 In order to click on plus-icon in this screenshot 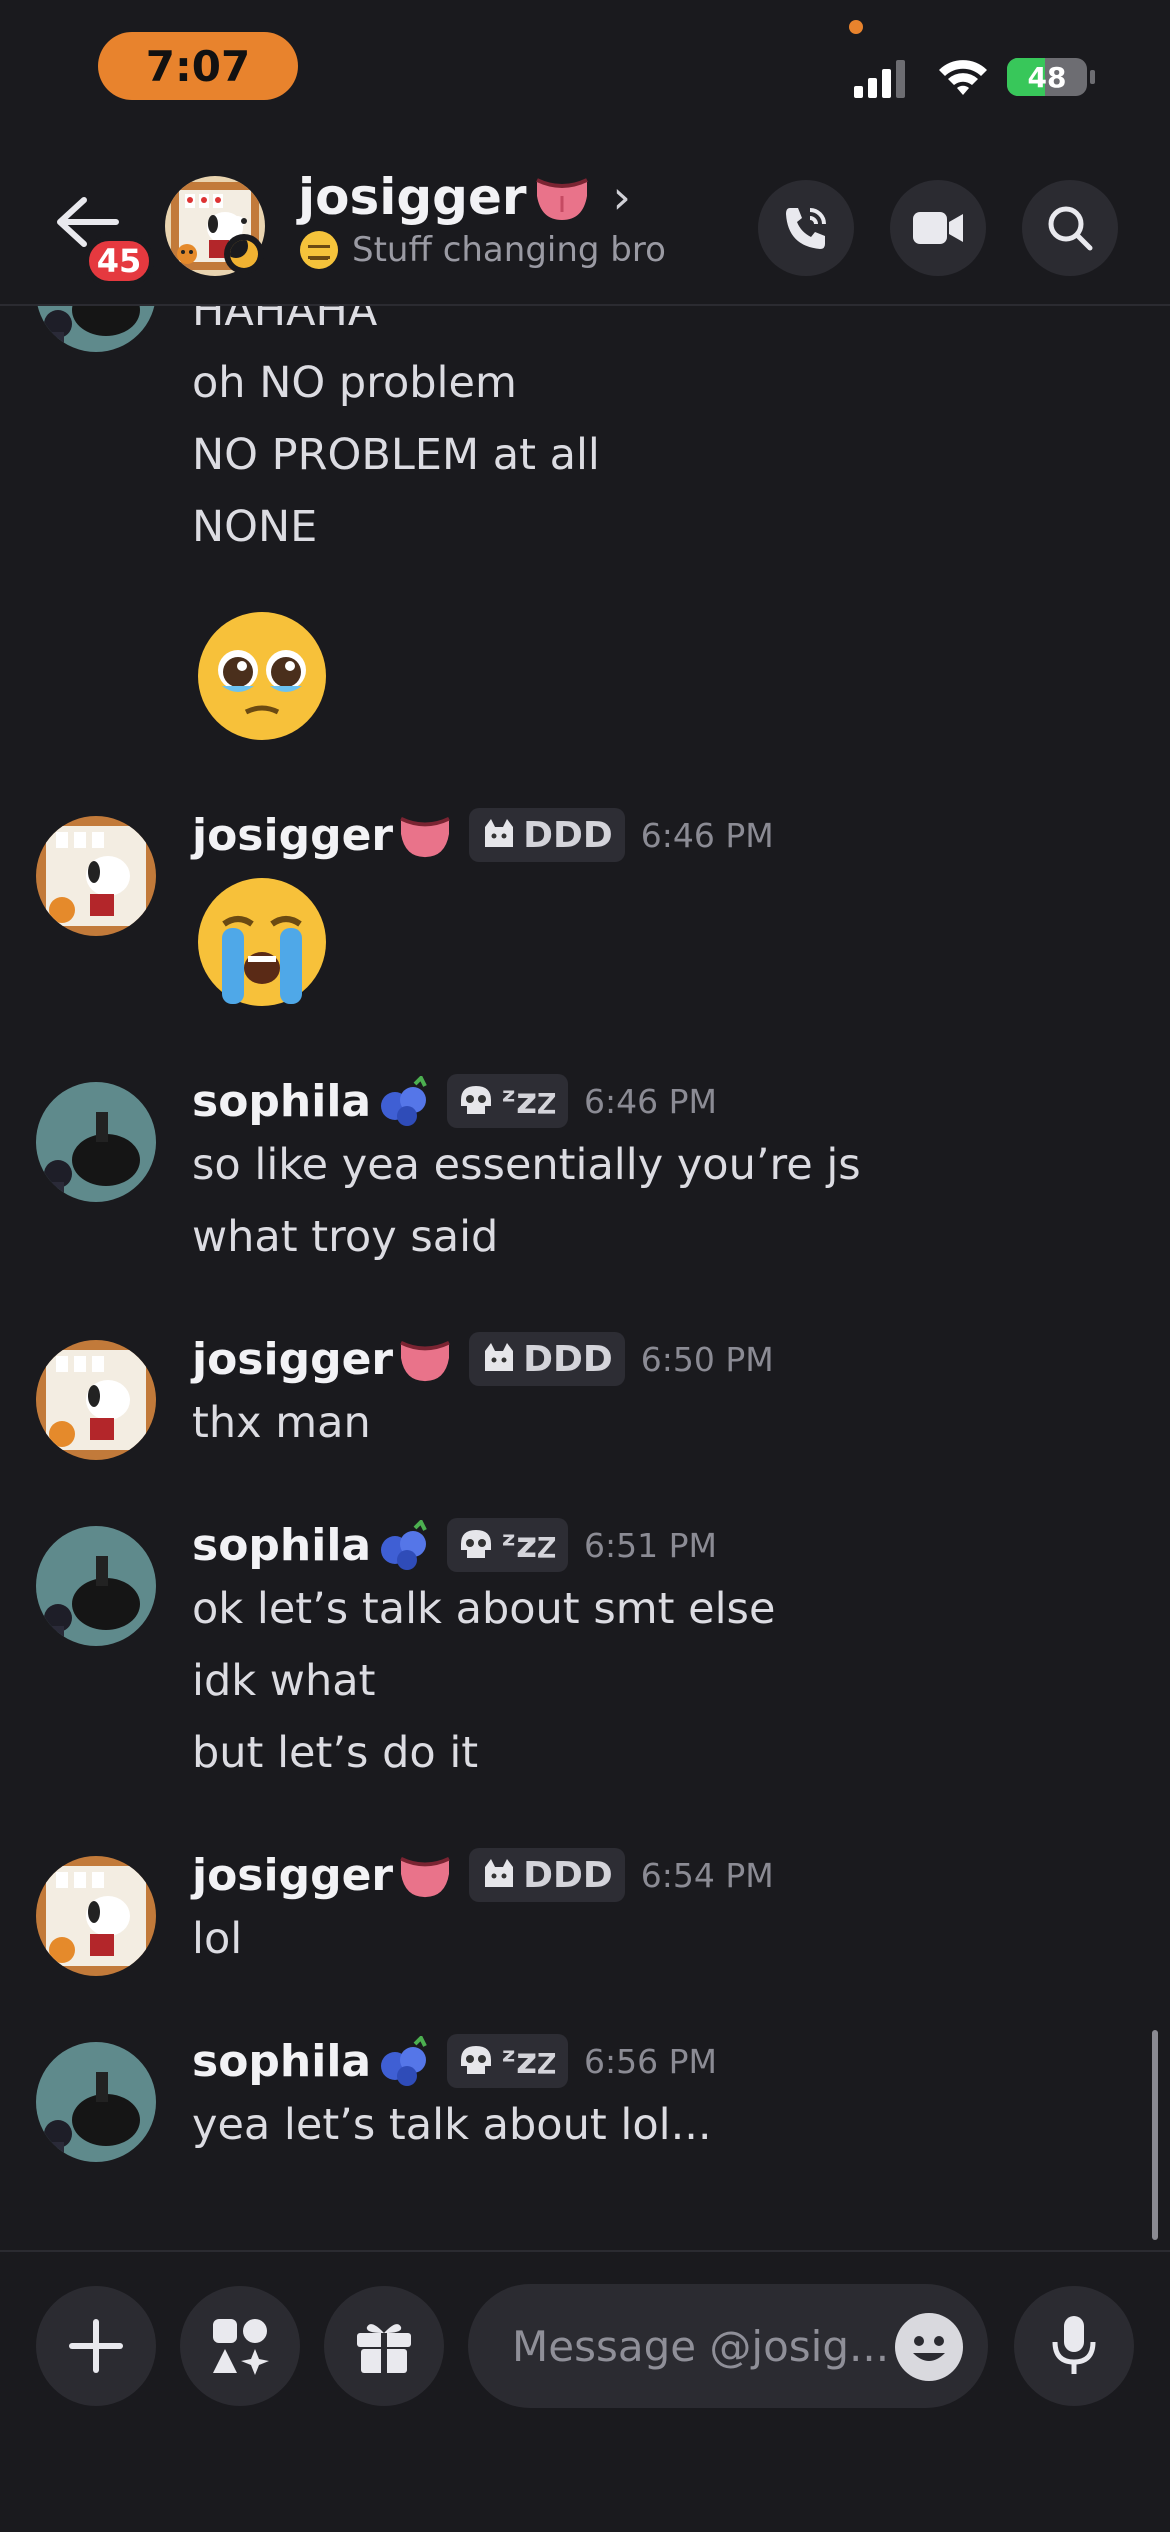, I will do `click(96, 2346)`.